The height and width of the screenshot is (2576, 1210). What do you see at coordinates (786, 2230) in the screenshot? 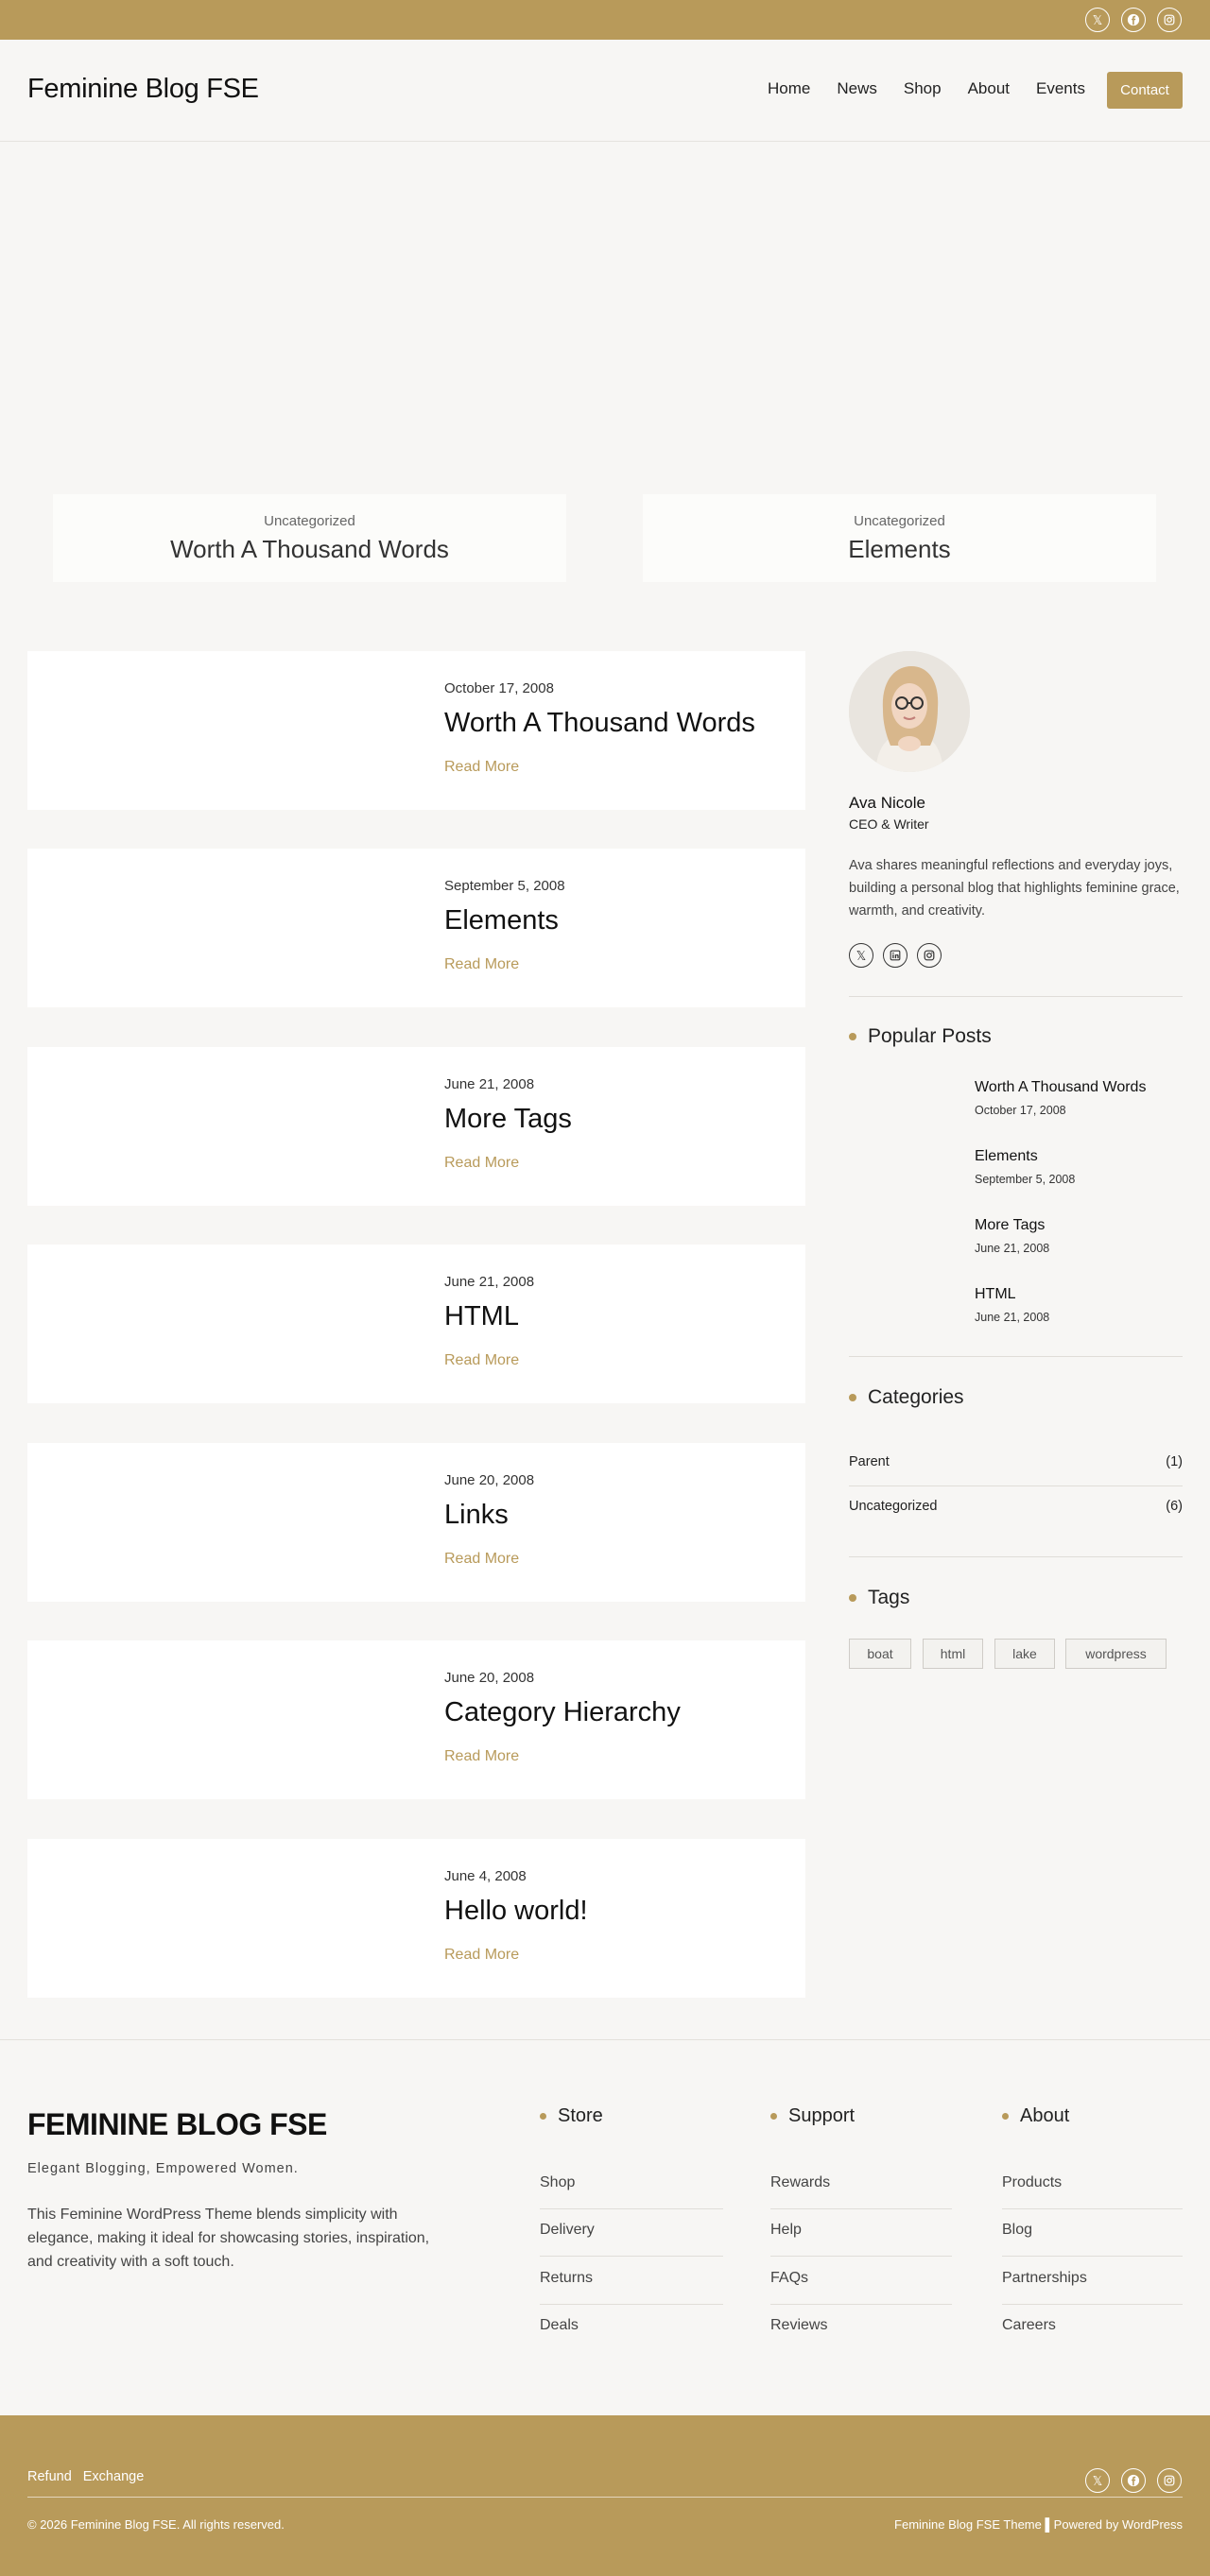
I see `footer-link-help: Help` at bounding box center [786, 2230].